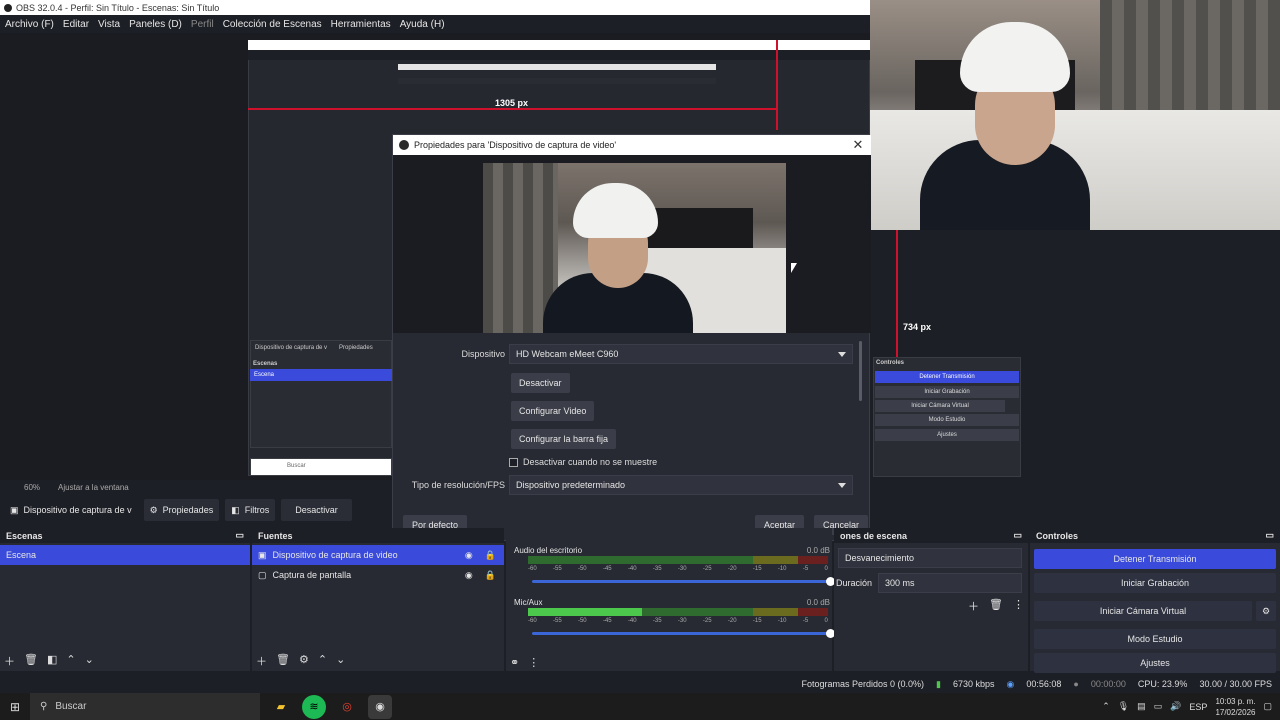 This screenshot has width=1280, height=720. I want to click on source-item: ▣ Dispositivo de captura de video ◉ 🔒, so click(378, 555).